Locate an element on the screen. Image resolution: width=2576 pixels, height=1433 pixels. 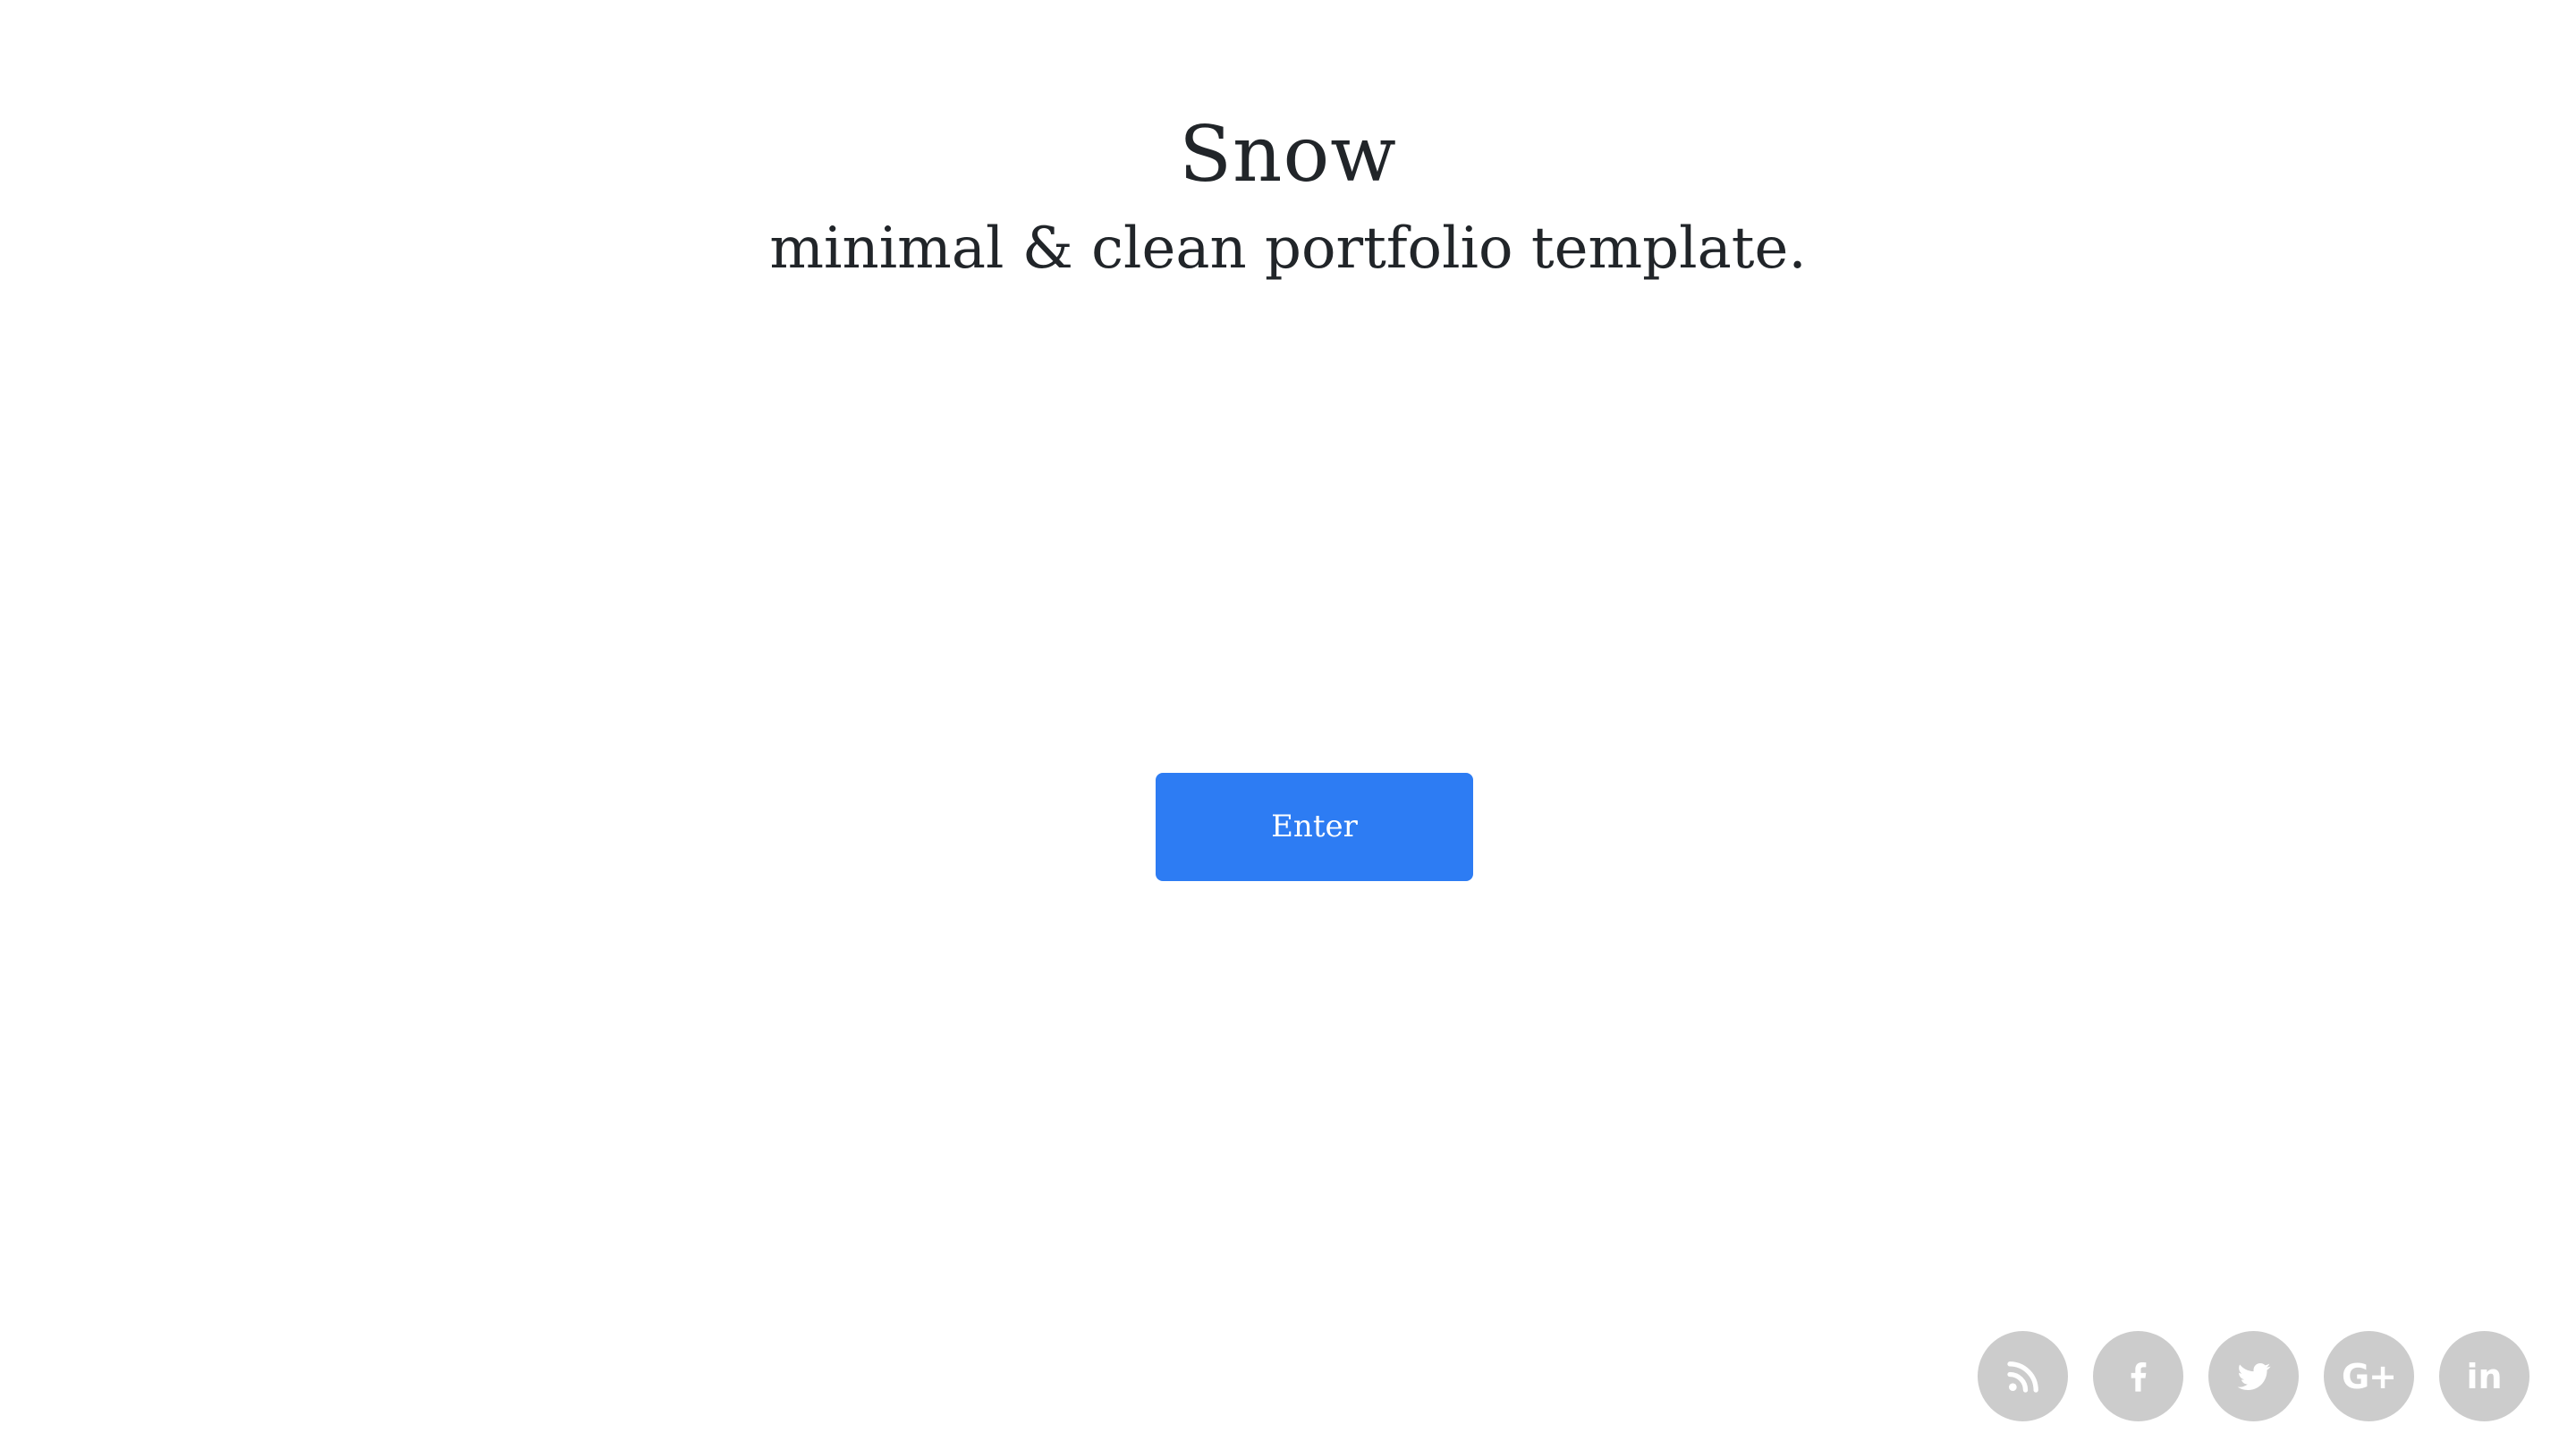
site-title: Snow is located at coordinates (1288, 154).